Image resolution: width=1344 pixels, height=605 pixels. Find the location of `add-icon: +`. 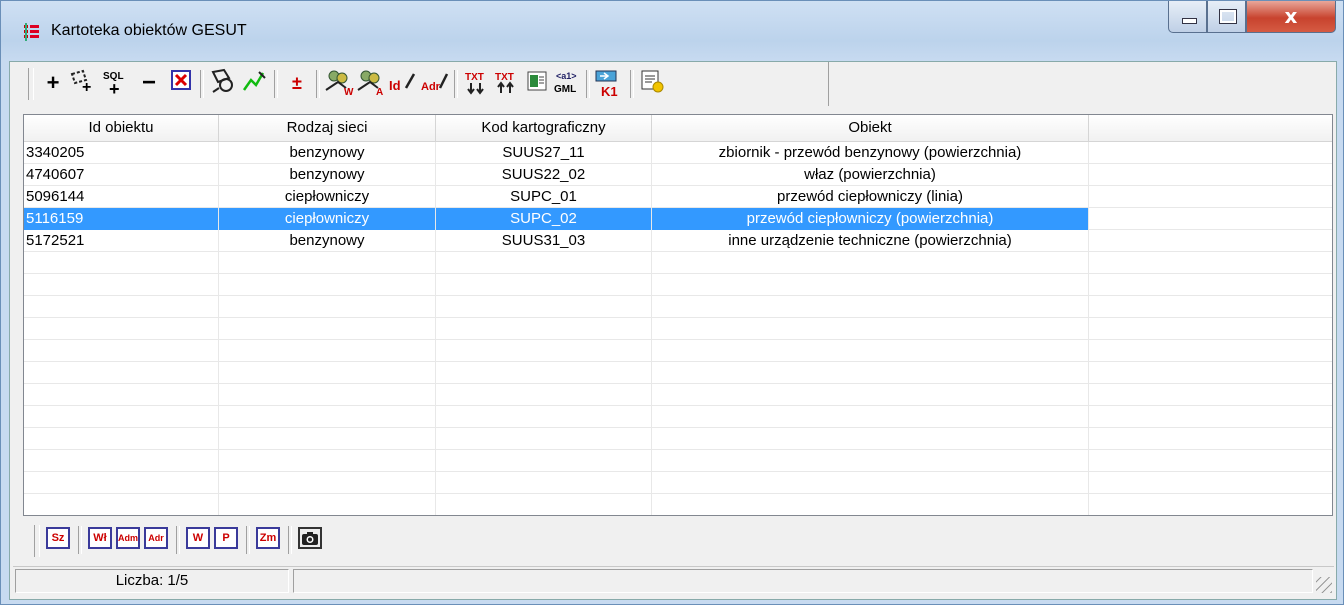

add-icon: + is located at coordinates (53, 82).